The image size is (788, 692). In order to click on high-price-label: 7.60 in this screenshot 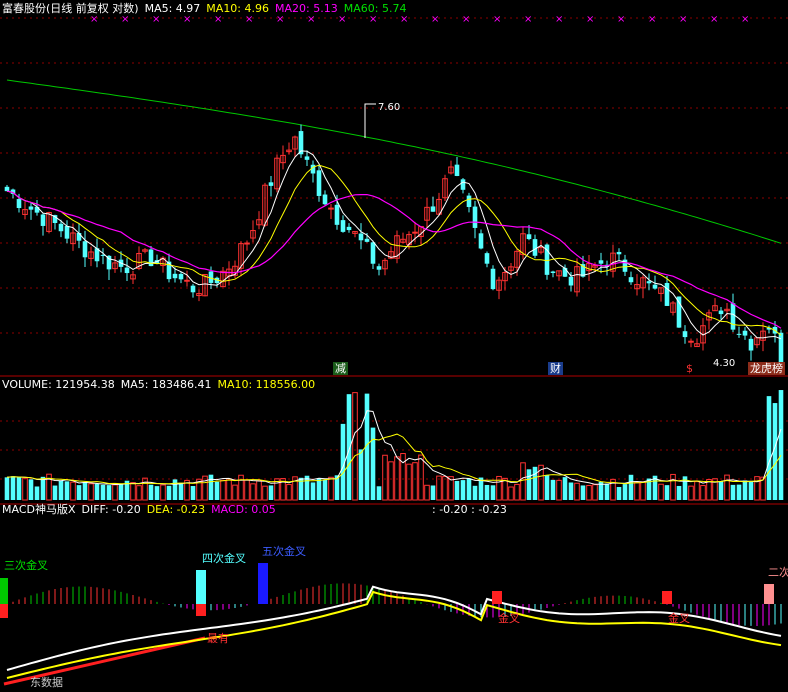, I will do `click(389, 107)`.